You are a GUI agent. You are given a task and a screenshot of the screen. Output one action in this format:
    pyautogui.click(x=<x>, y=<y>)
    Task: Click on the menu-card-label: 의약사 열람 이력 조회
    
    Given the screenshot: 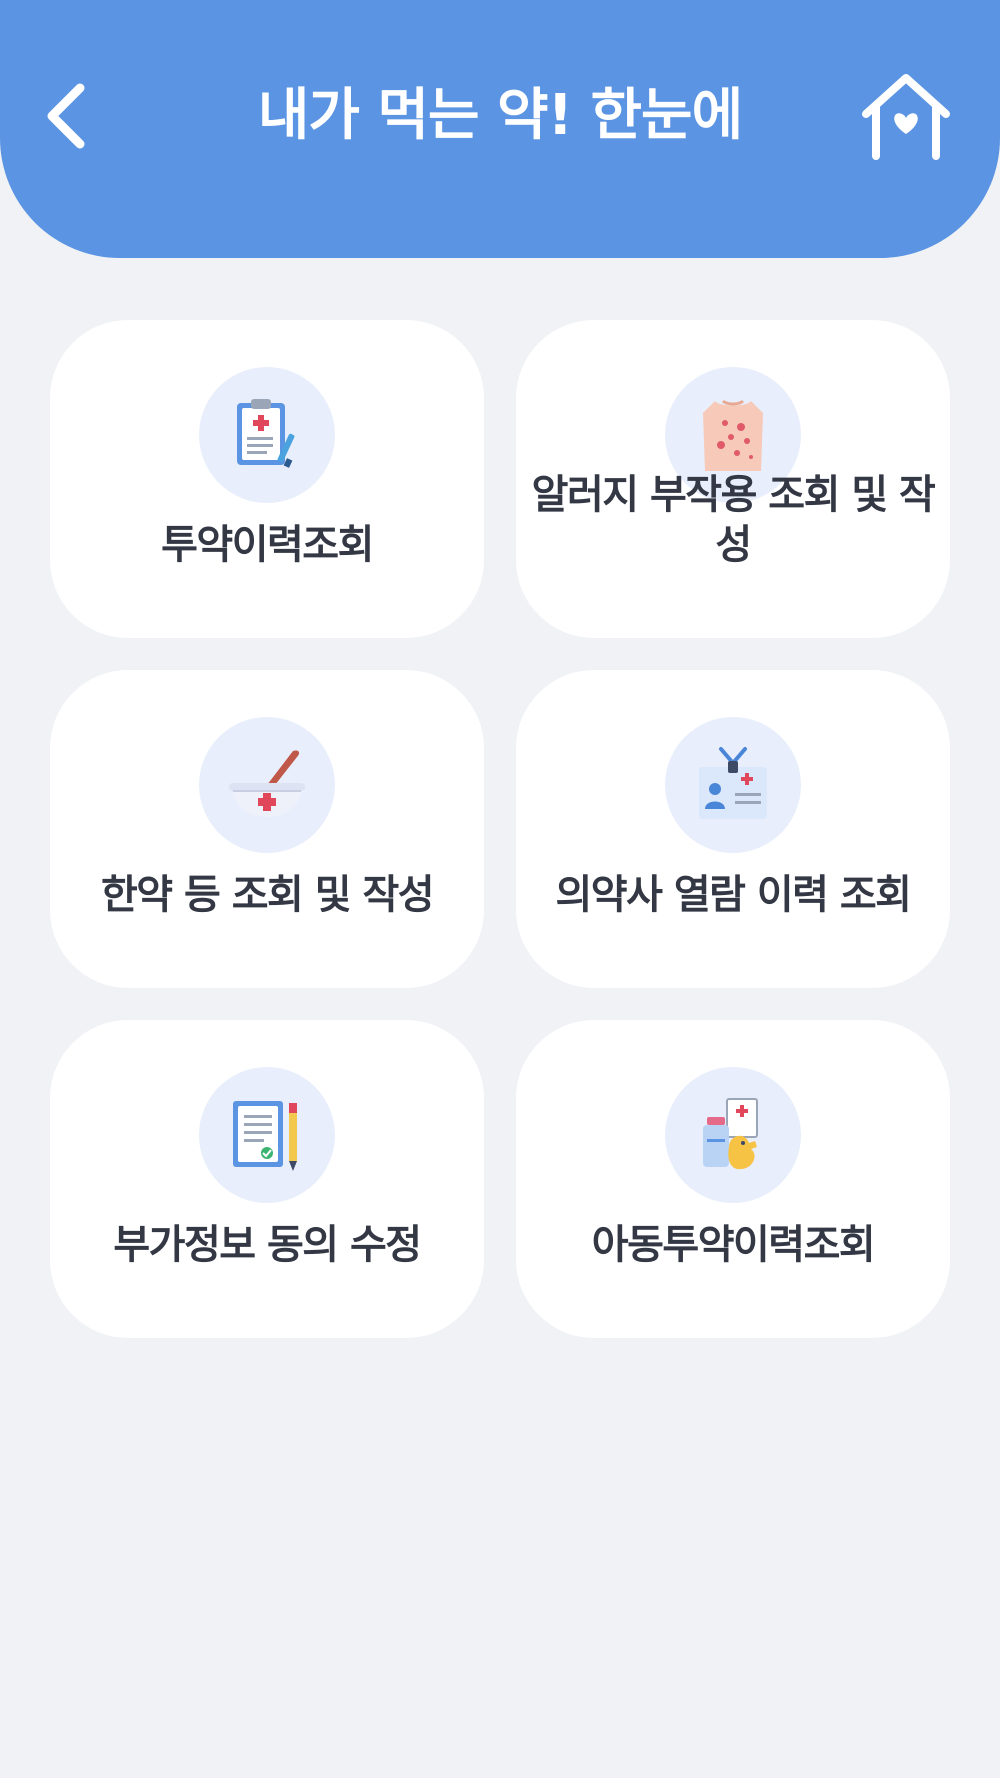 What is the action you would take?
    pyautogui.click(x=733, y=895)
    